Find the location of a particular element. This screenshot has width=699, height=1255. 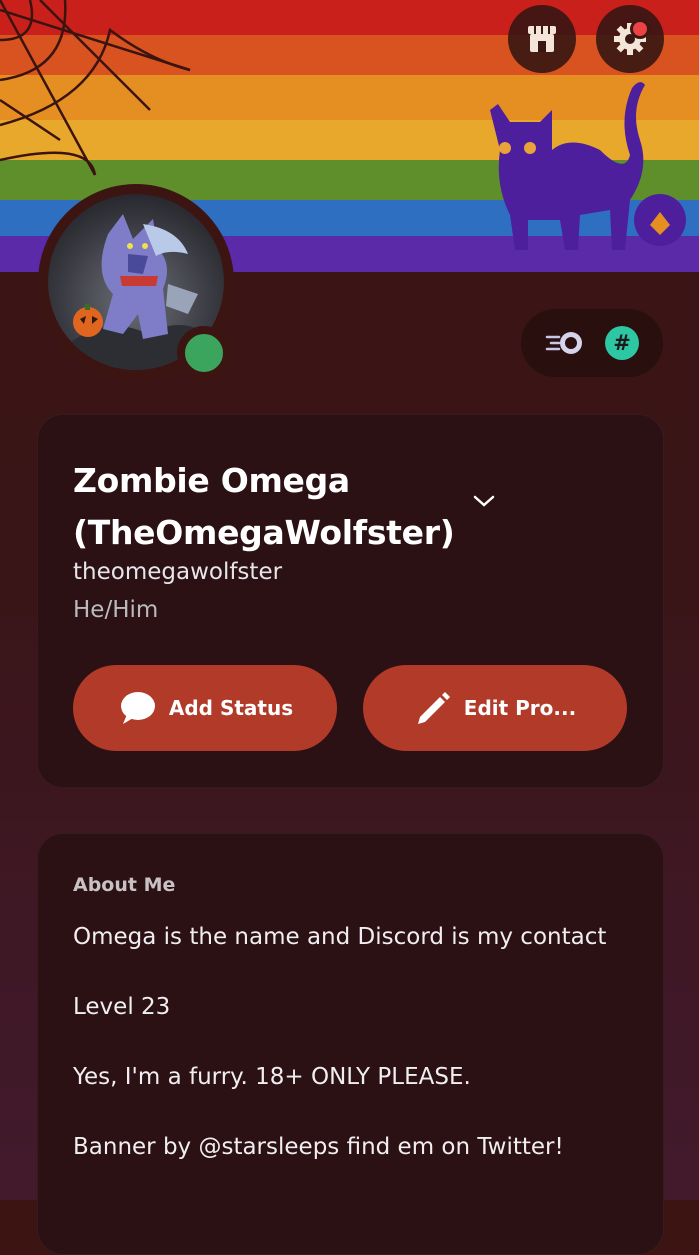

nitro-badge-icon is located at coordinates (563, 343).